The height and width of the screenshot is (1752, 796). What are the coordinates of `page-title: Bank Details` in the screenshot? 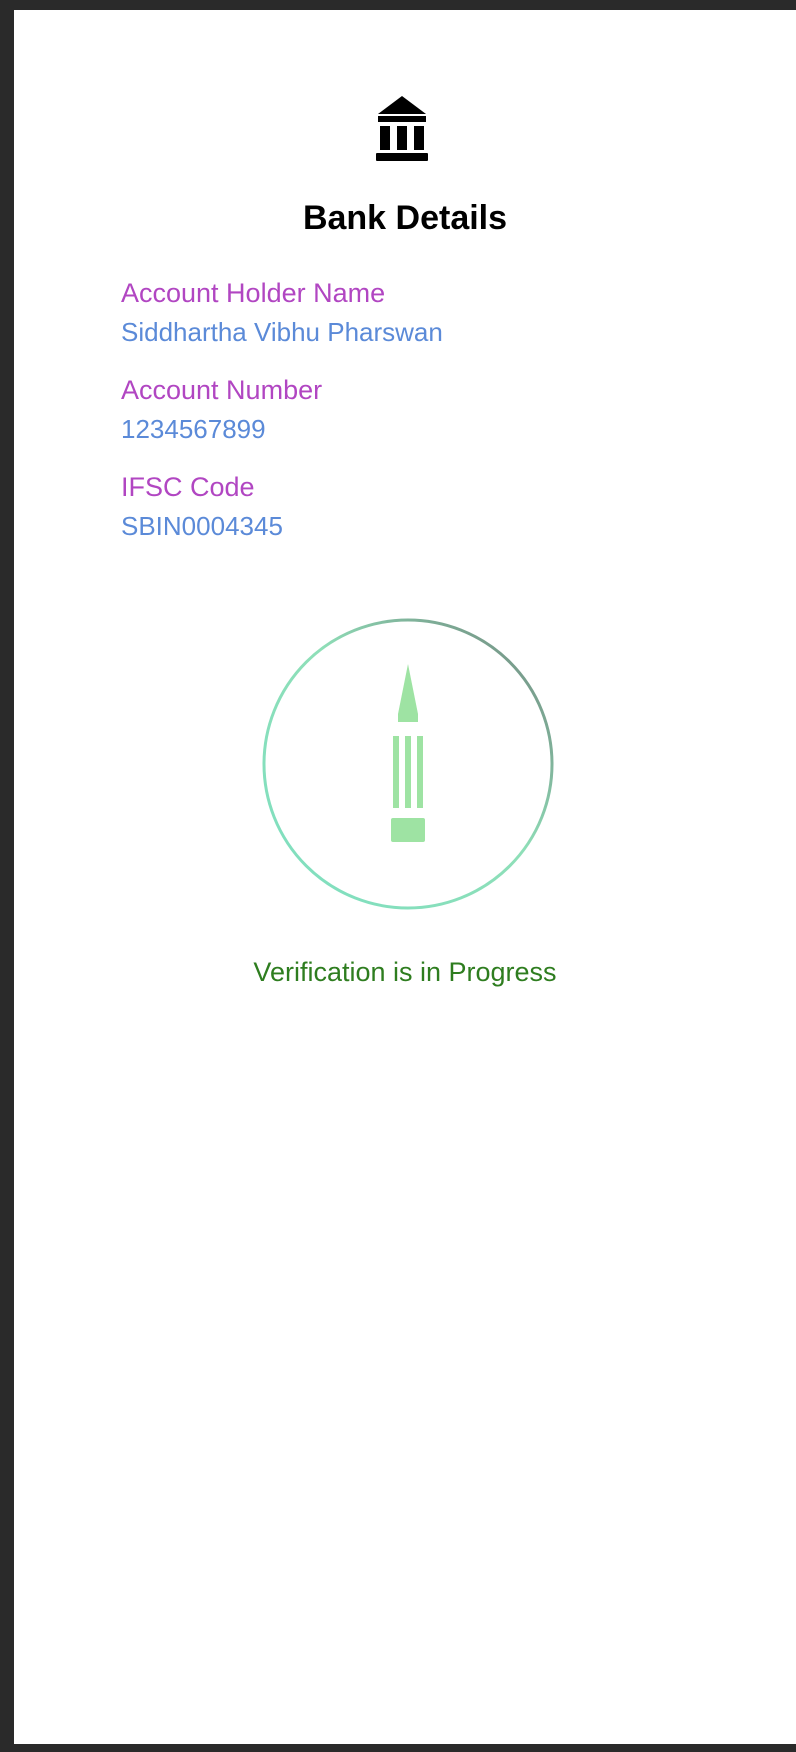 It's located at (405, 218).